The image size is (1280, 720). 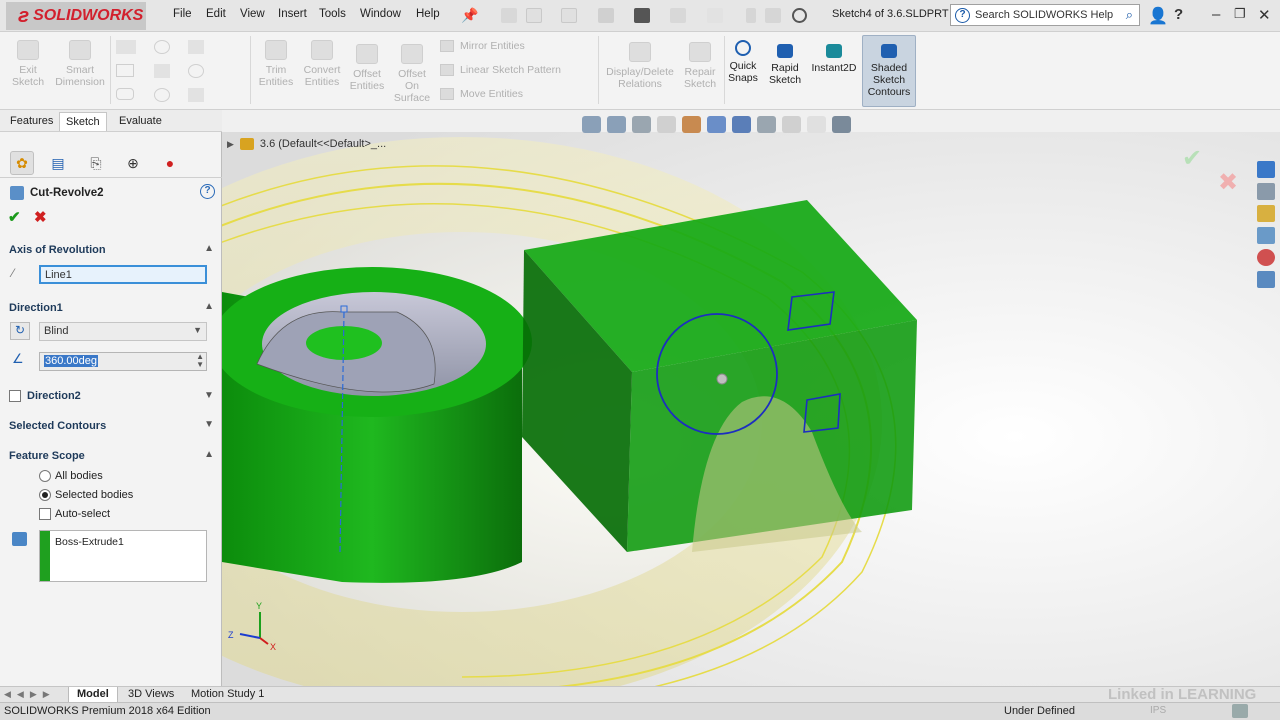 I want to click on custom-properties-icon, so click(x=1266, y=279).